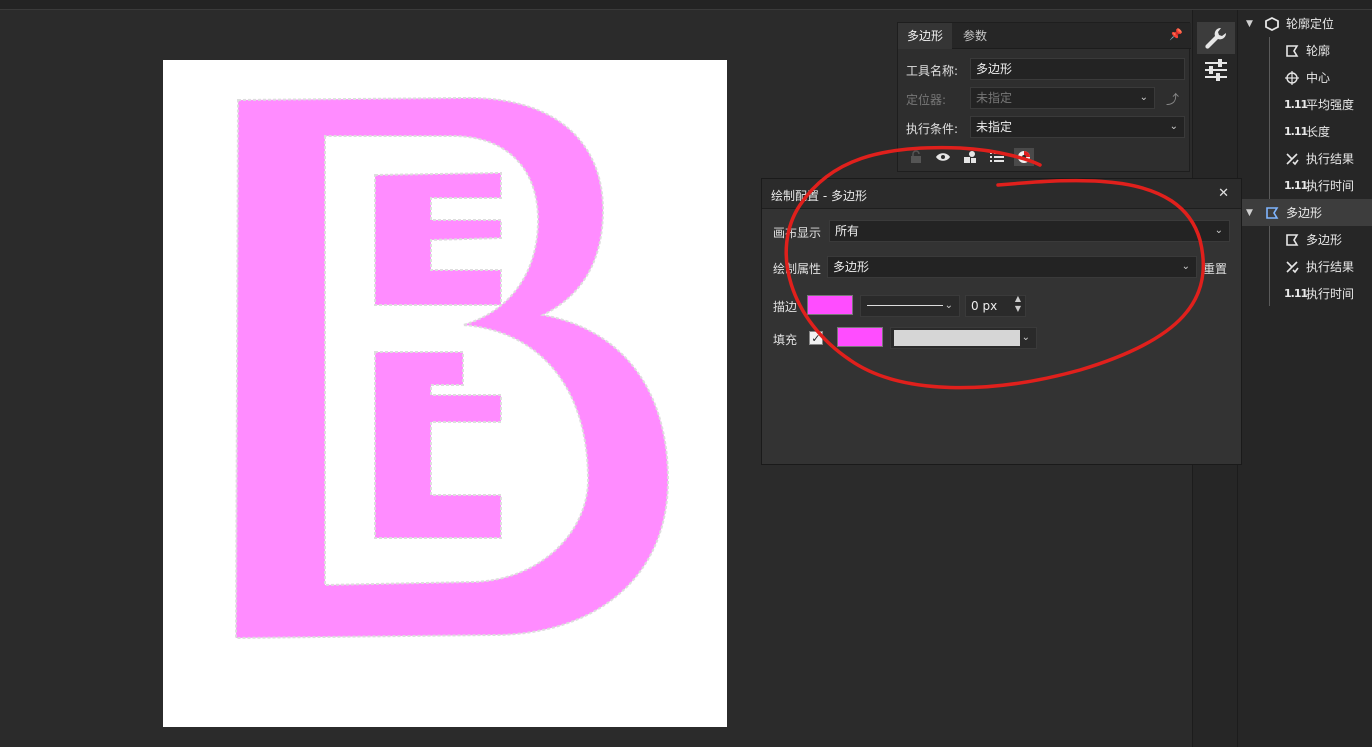 This screenshot has height=747, width=1372. What do you see at coordinates (1318, 132) in the screenshot?
I see `tree-item-label: 长度` at bounding box center [1318, 132].